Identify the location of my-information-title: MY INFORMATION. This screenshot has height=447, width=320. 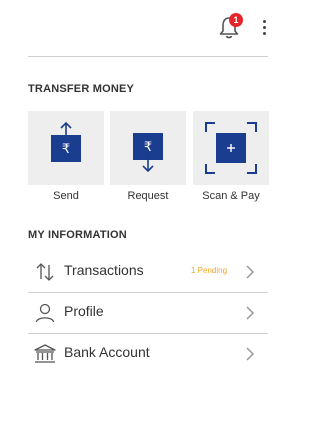
(77, 235).